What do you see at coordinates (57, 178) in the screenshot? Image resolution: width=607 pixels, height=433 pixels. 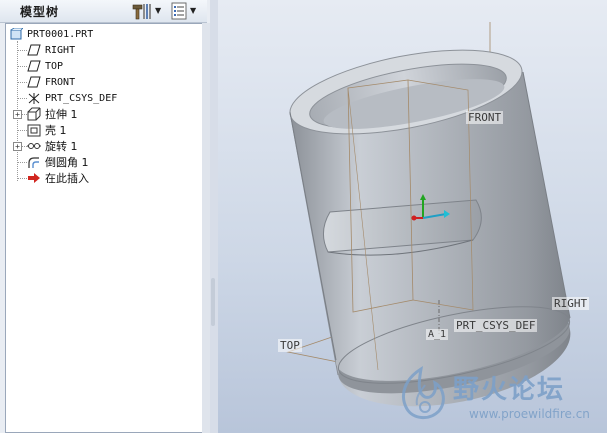 I see `tree-node-insert-here: 在此插入` at bounding box center [57, 178].